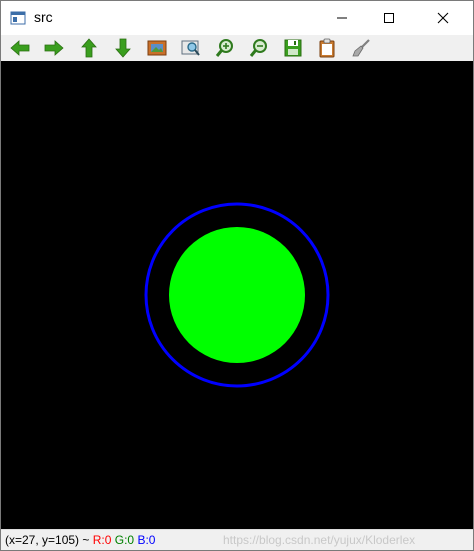  I want to click on arrow-right-icon, so click(54, 48).